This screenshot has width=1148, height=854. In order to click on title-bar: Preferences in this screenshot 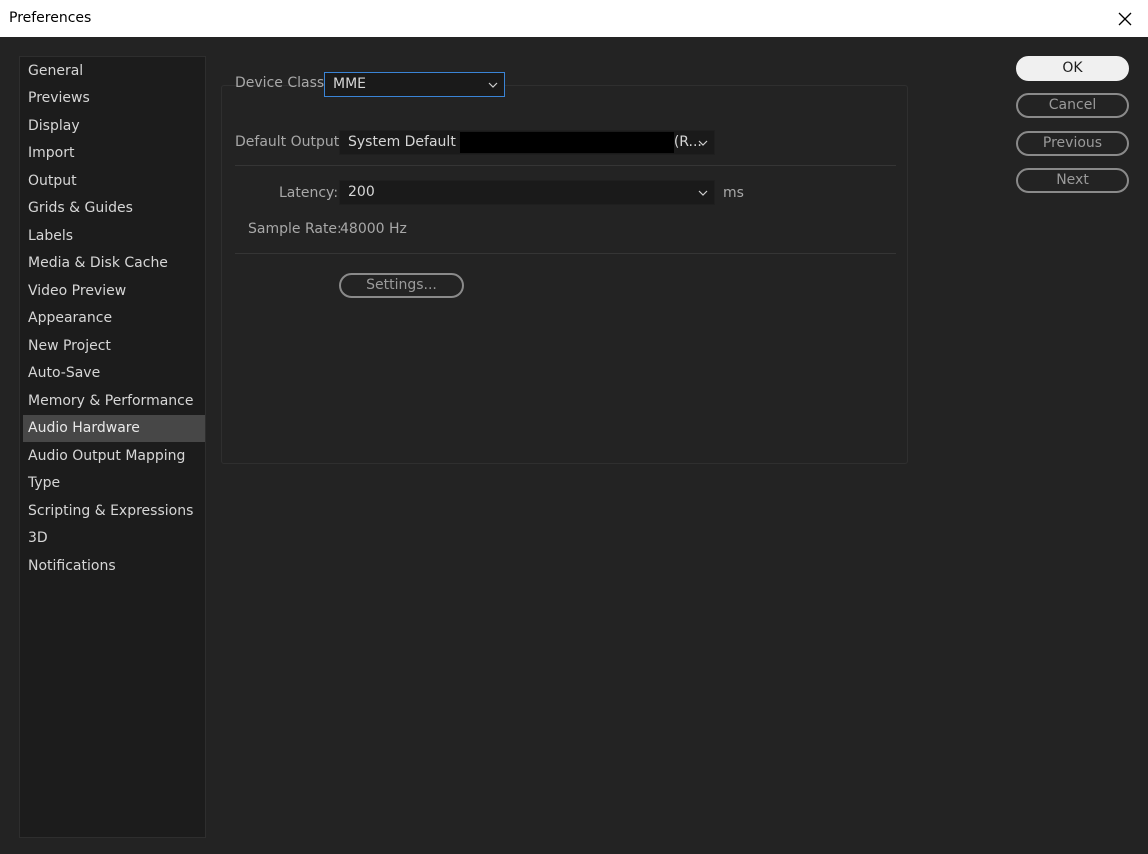, I will do `click(574, 18)`.